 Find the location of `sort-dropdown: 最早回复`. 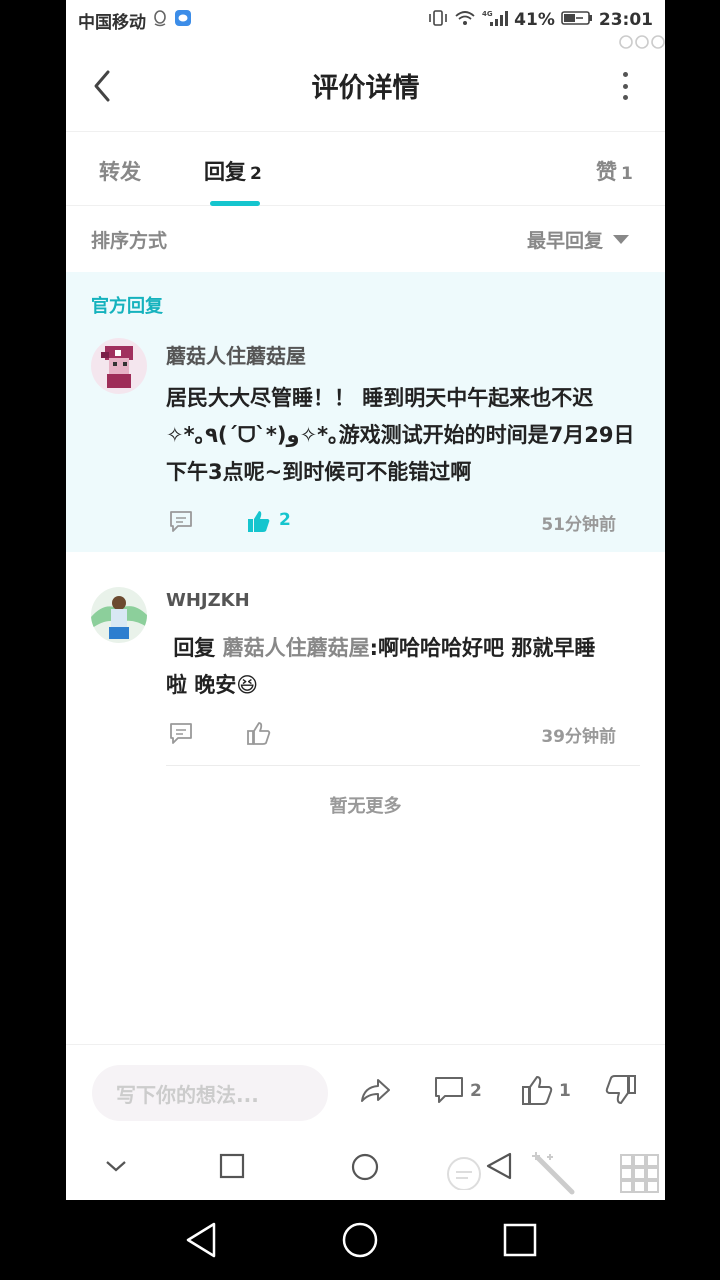

sort-dropdown: 最早回复 is located at coordinates (578, 239).